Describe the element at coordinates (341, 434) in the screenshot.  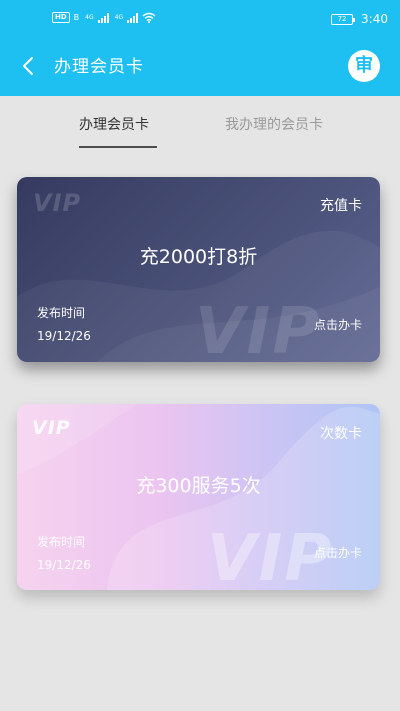
I see `card-type-label: 次数卡` at that location.